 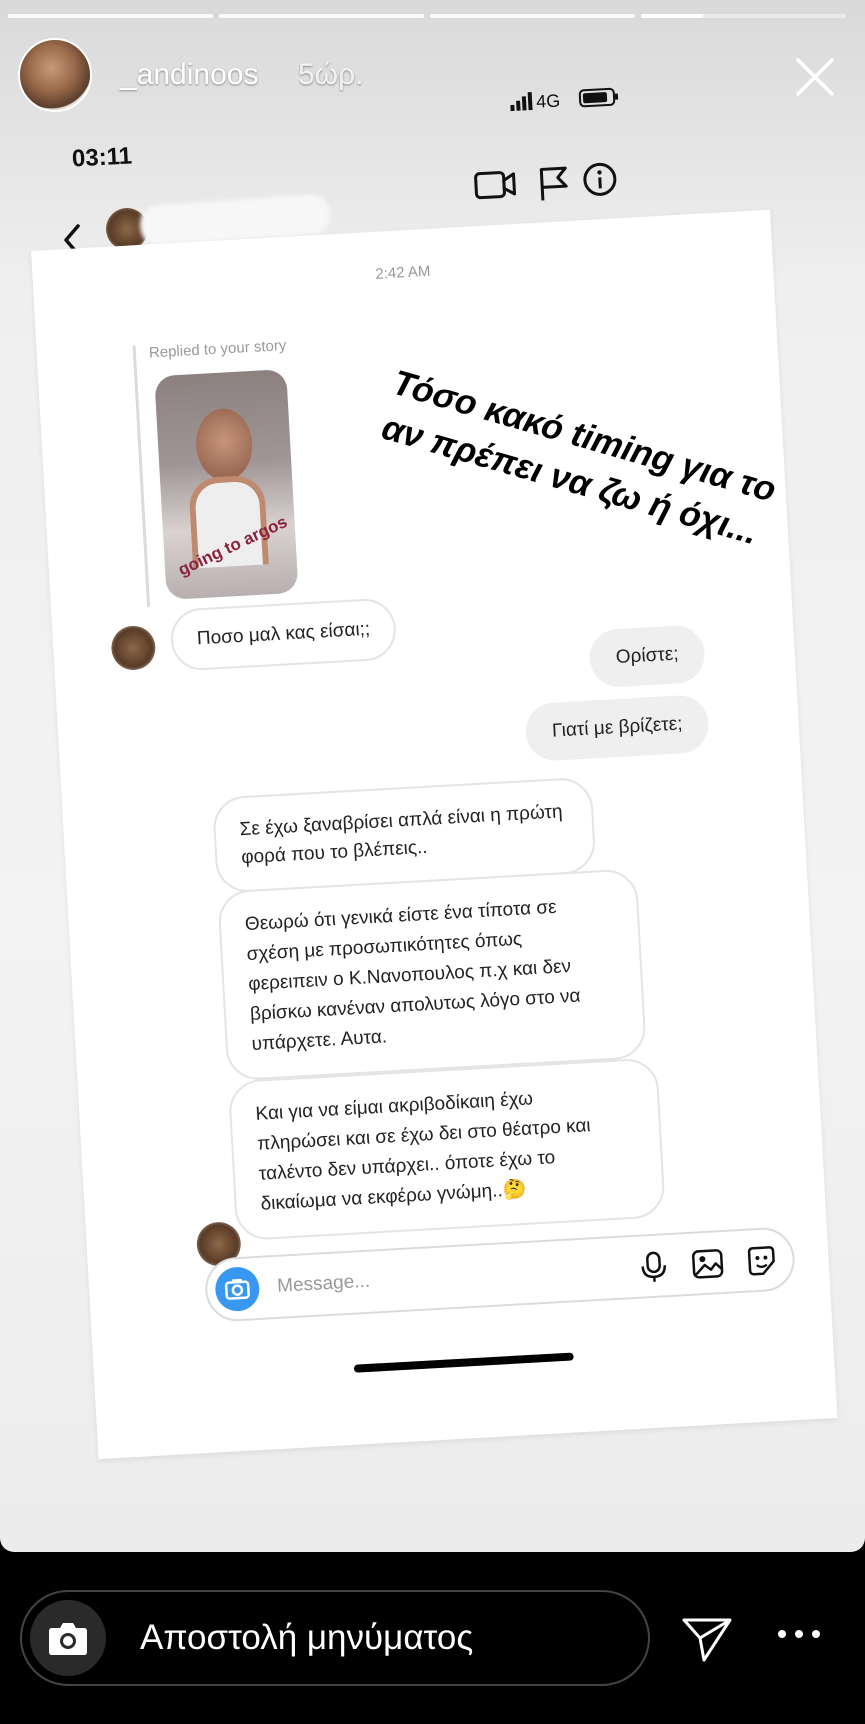 I want to click on reply-camera-button, so click(x=68, y=1638).